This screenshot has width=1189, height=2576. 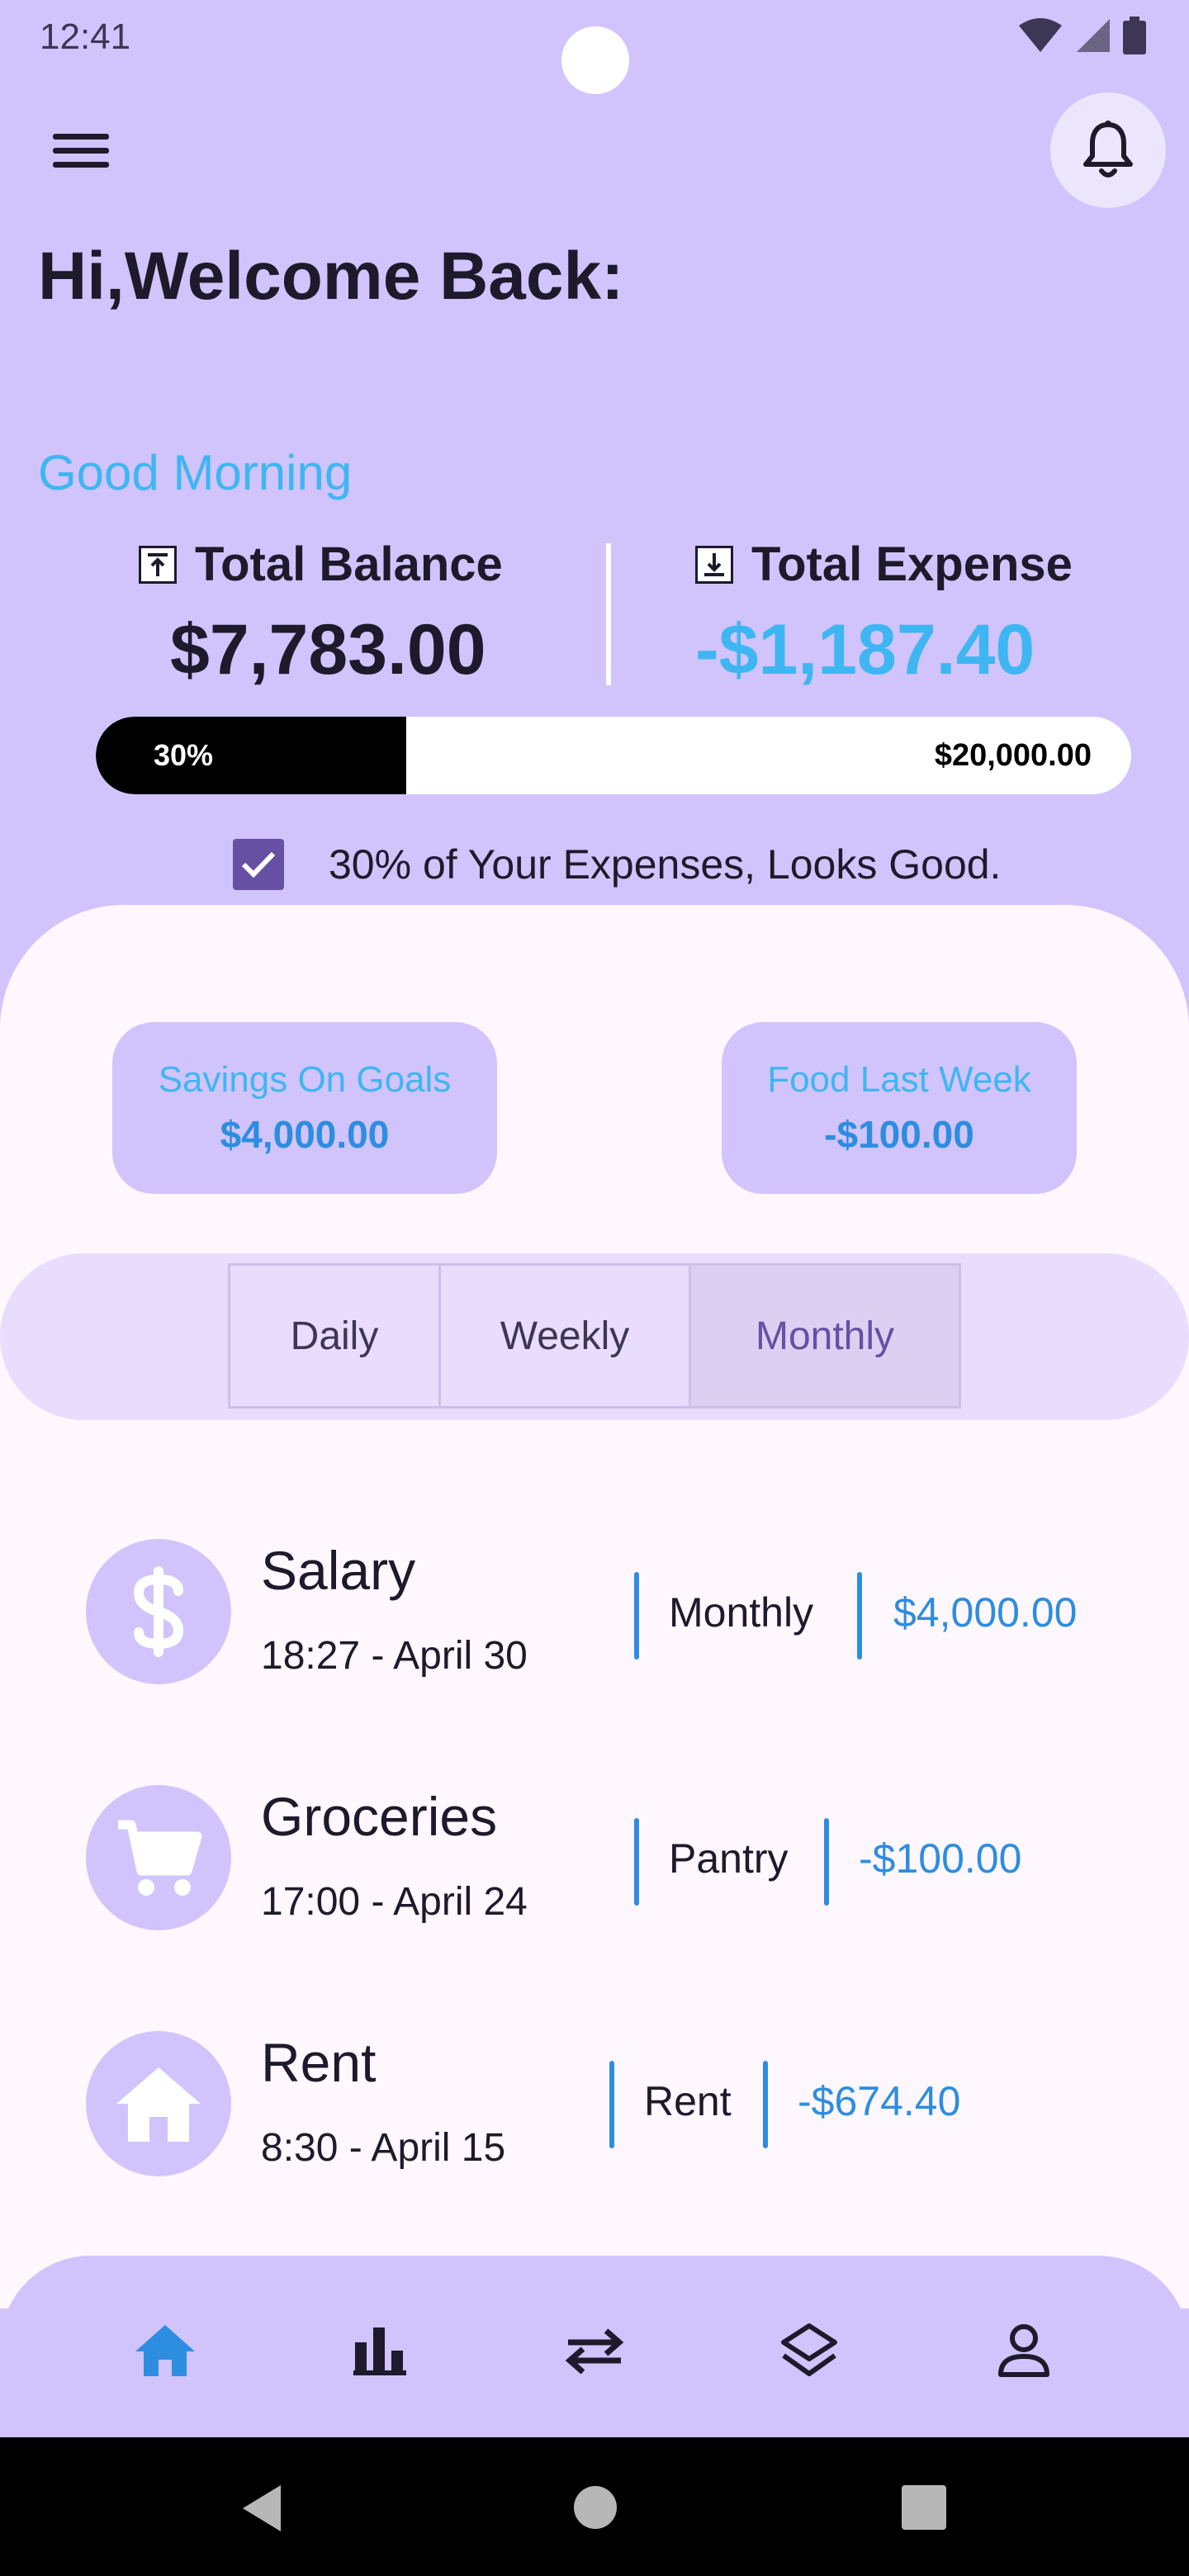 What do you see at coordinates (940, 1858) in the screenshot?
I see `transaction-amount: -$100.00` at bounding box center [940, 1858].